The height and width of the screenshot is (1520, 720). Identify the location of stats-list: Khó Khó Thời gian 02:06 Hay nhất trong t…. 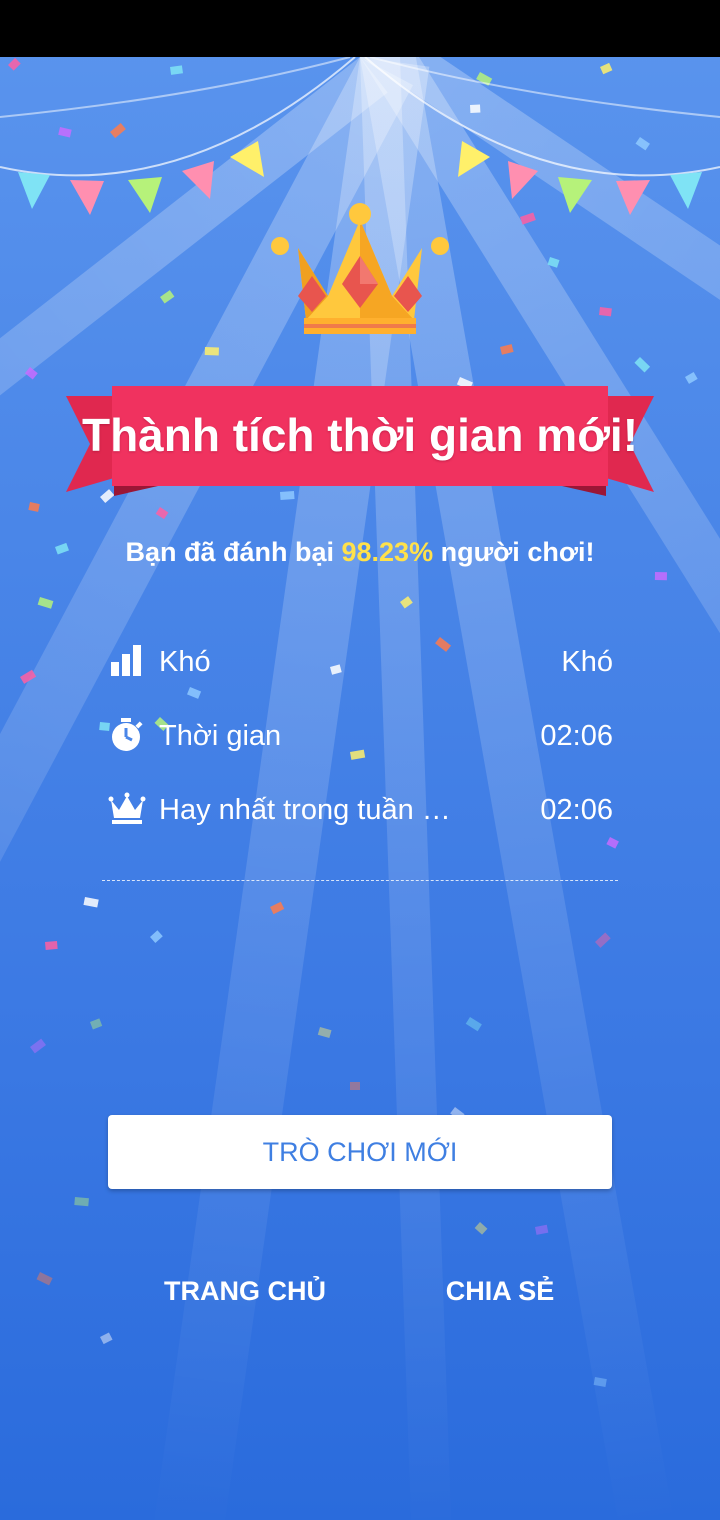
(360, 737).